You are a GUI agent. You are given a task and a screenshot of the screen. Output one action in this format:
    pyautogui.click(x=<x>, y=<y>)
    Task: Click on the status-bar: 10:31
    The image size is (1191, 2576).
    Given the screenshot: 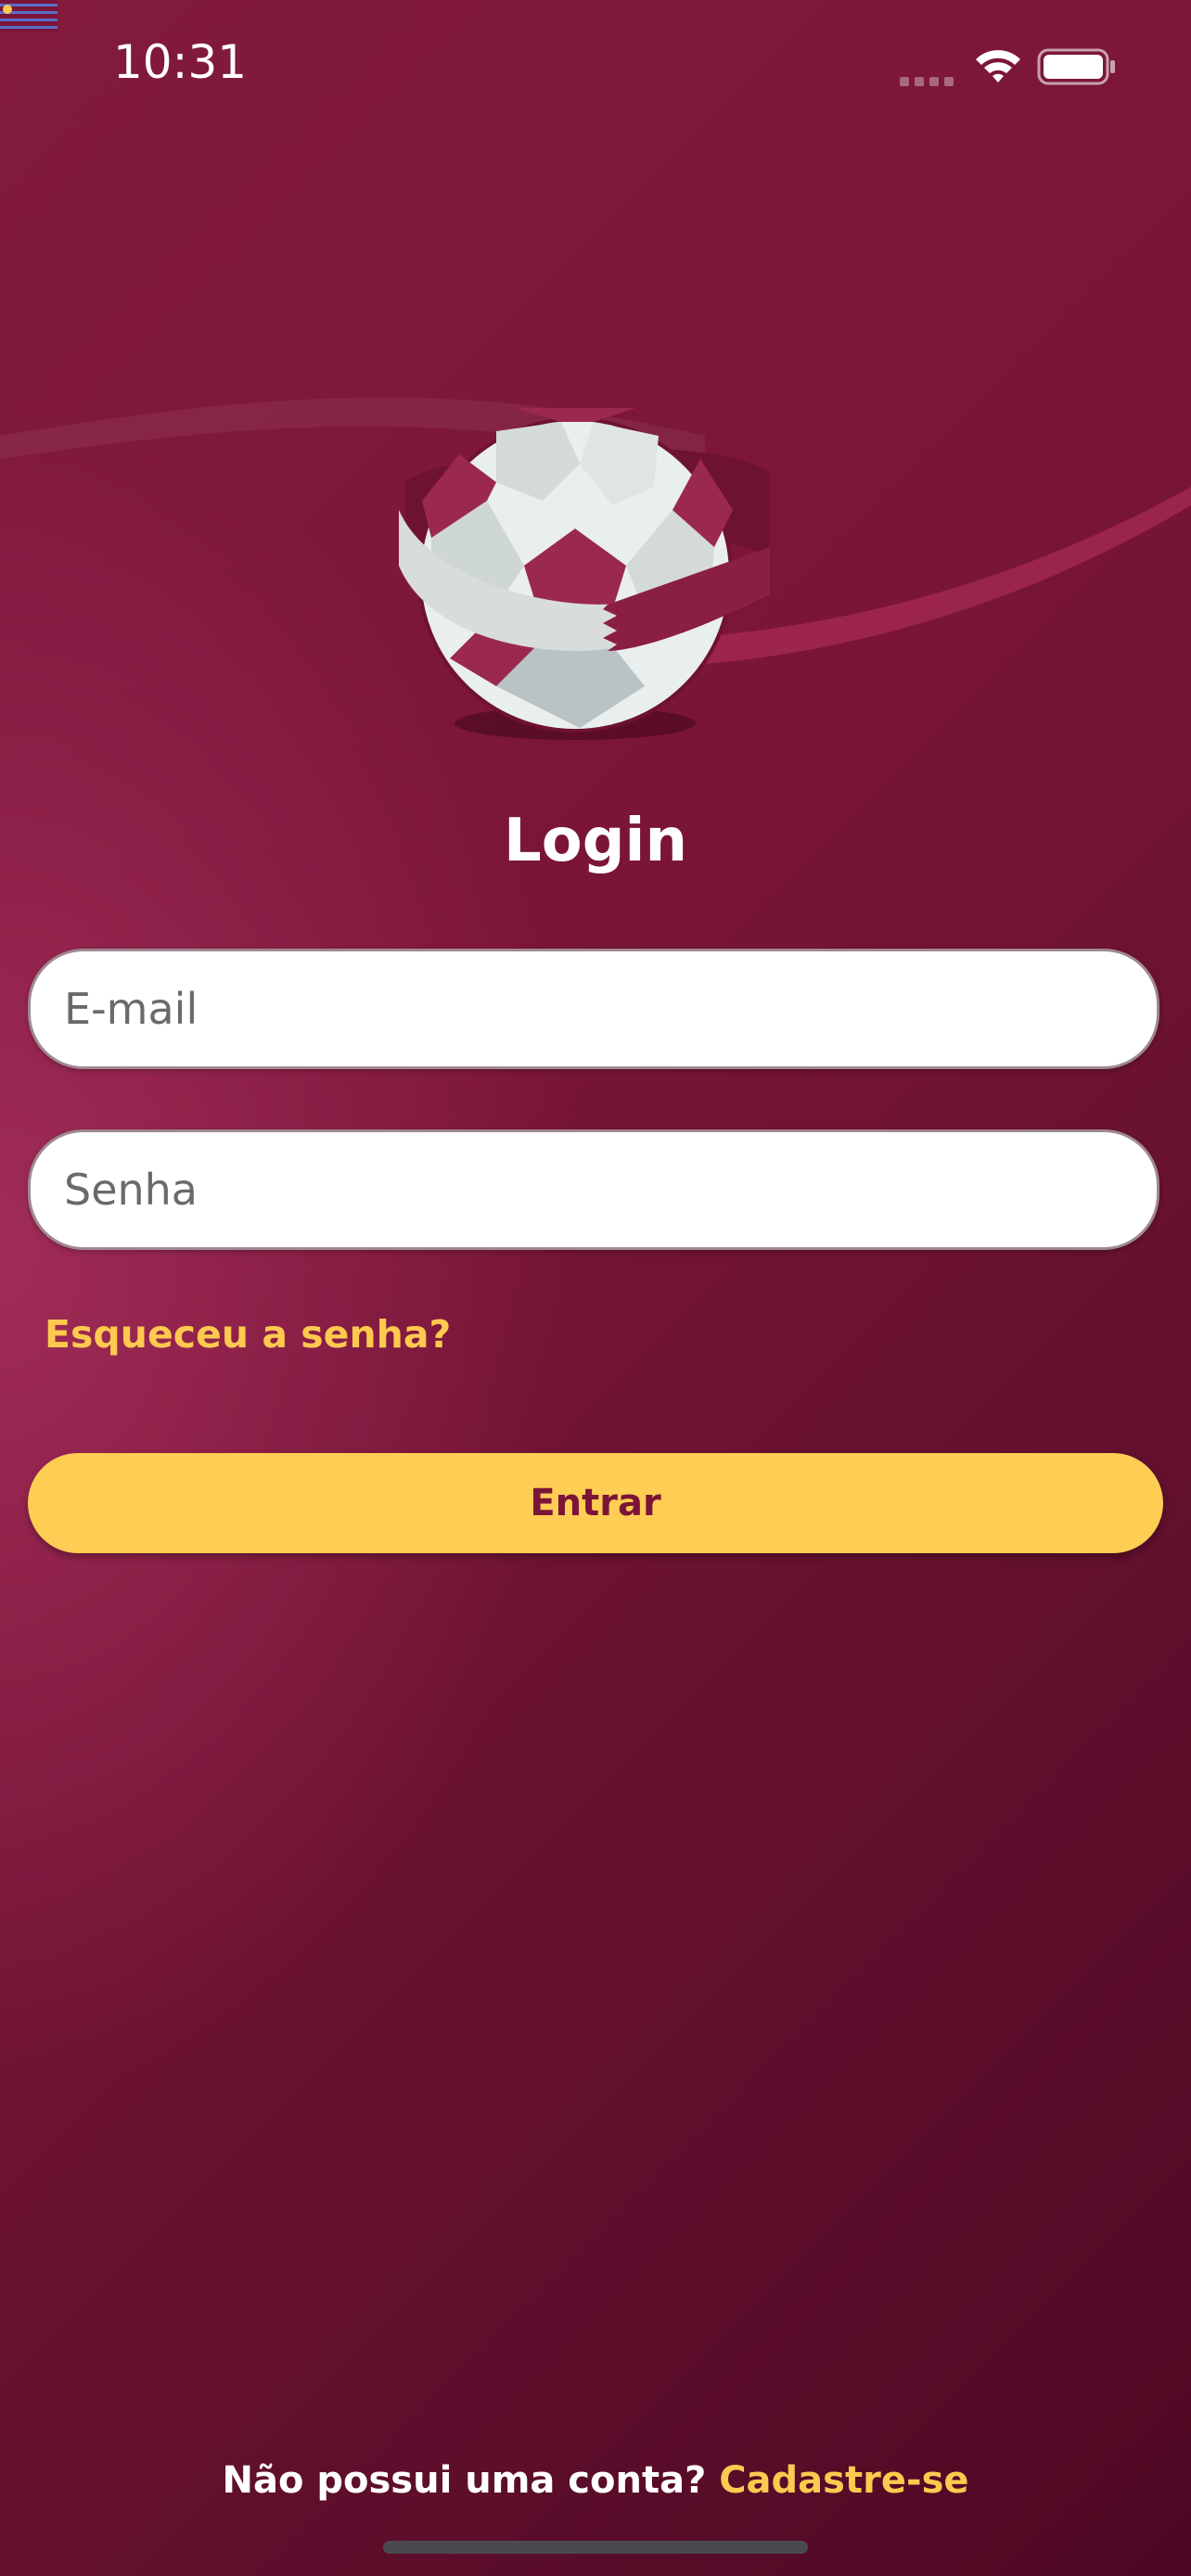 What is the action you would take?
    pyautogui.click(x=595, y=65)
    